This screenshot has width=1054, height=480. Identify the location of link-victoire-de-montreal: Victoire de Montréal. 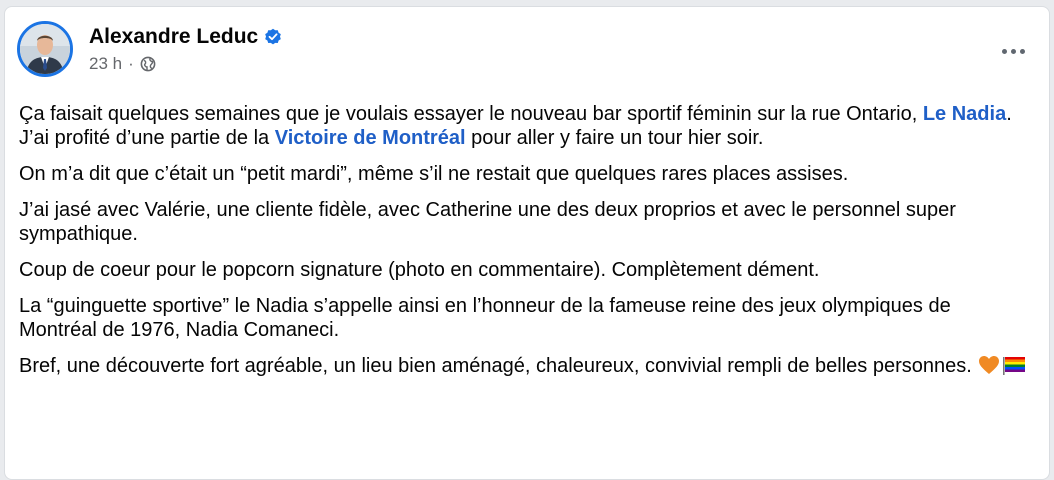
(370, 138).